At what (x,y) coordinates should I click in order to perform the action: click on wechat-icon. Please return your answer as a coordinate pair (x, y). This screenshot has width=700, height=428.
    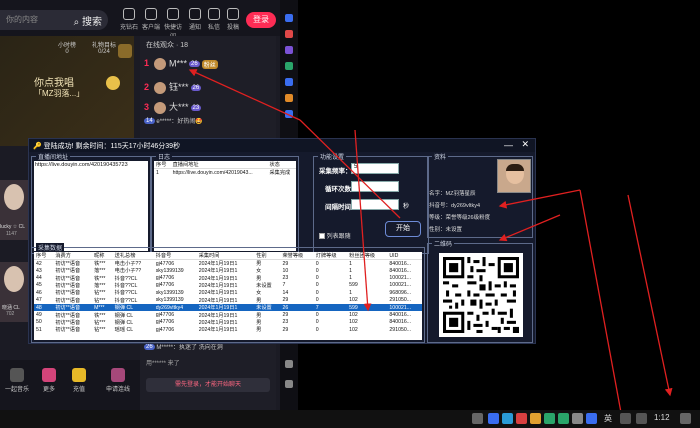
    Looking at the image, I should click on (563, 418).